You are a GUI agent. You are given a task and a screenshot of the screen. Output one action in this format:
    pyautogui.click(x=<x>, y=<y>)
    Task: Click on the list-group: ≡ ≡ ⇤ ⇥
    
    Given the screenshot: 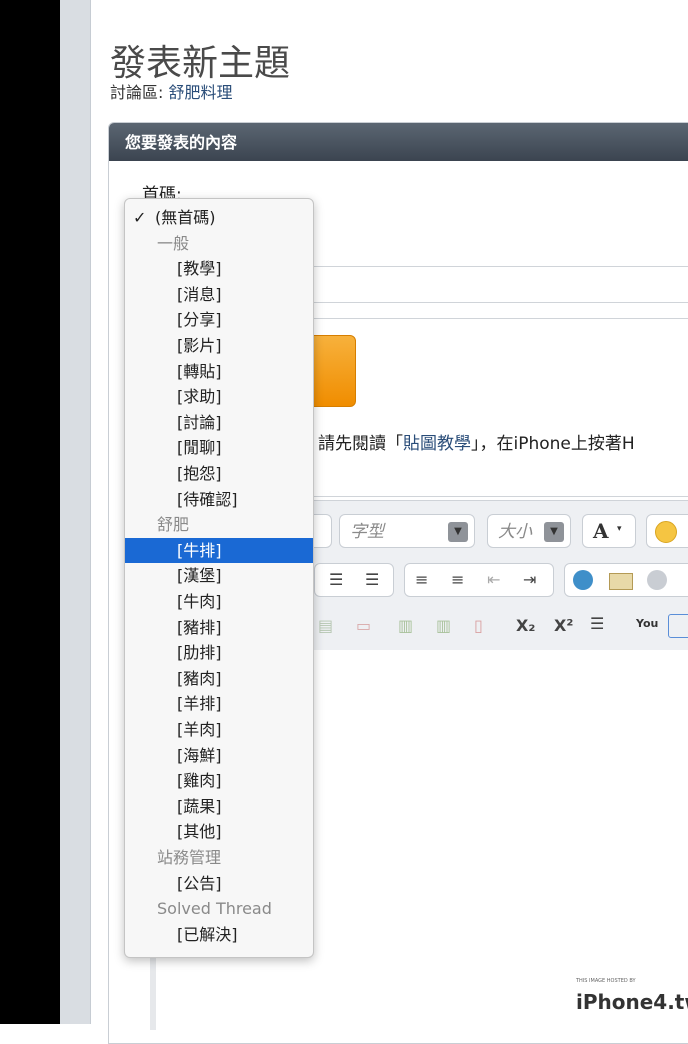 What is the action you would take?
    pyautogui.click(x=479, y=580)
    